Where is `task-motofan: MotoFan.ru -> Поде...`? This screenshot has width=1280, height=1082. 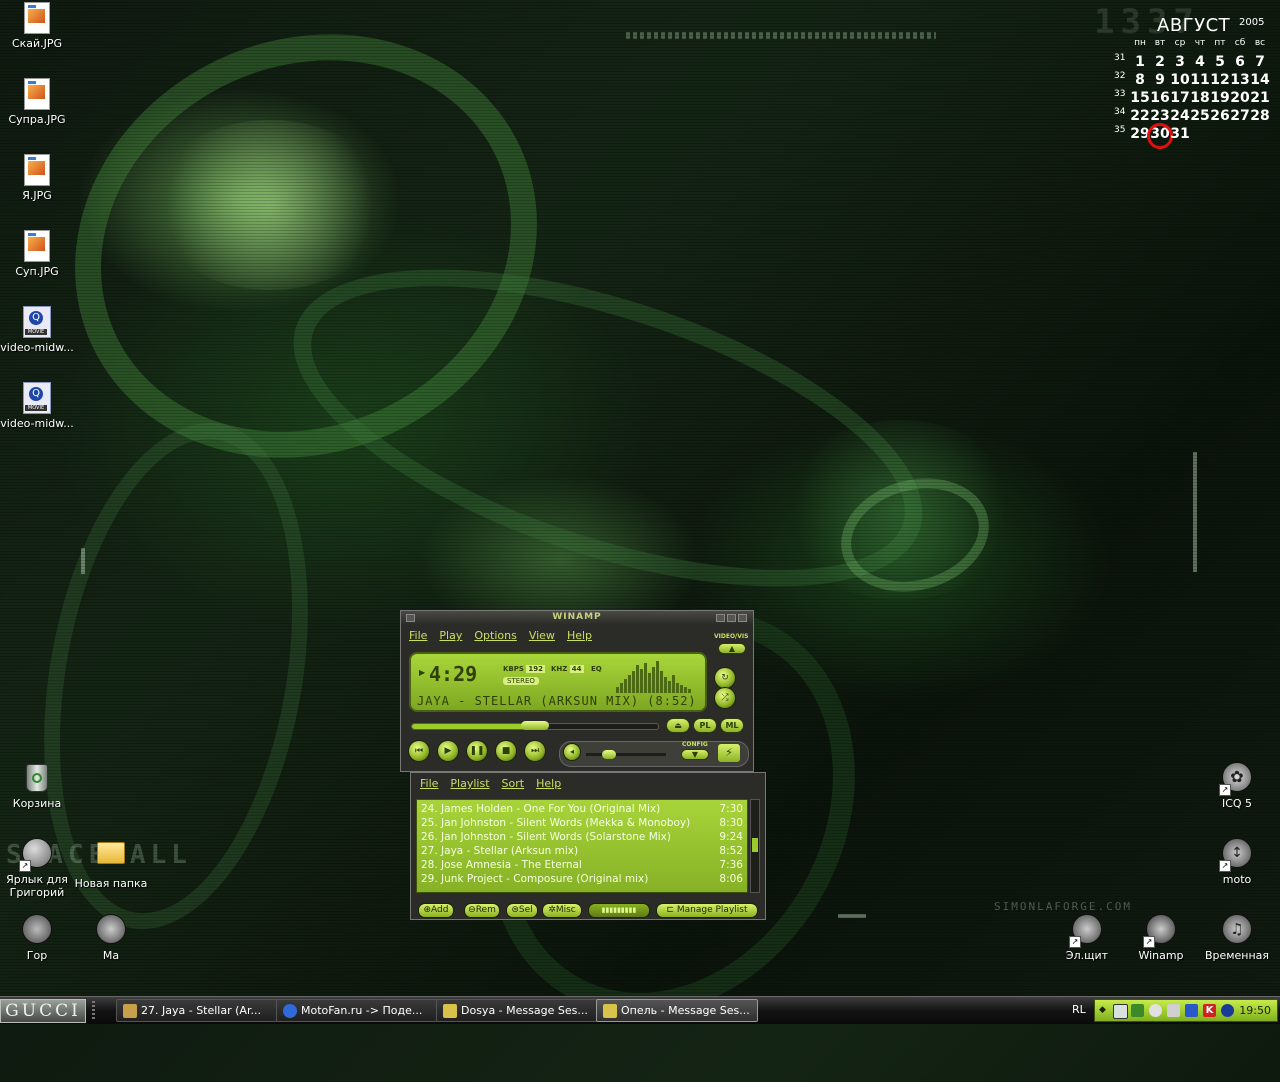 task-motofan: MotoFan.ru -> Поде... is located at coordinates (357, 1010).